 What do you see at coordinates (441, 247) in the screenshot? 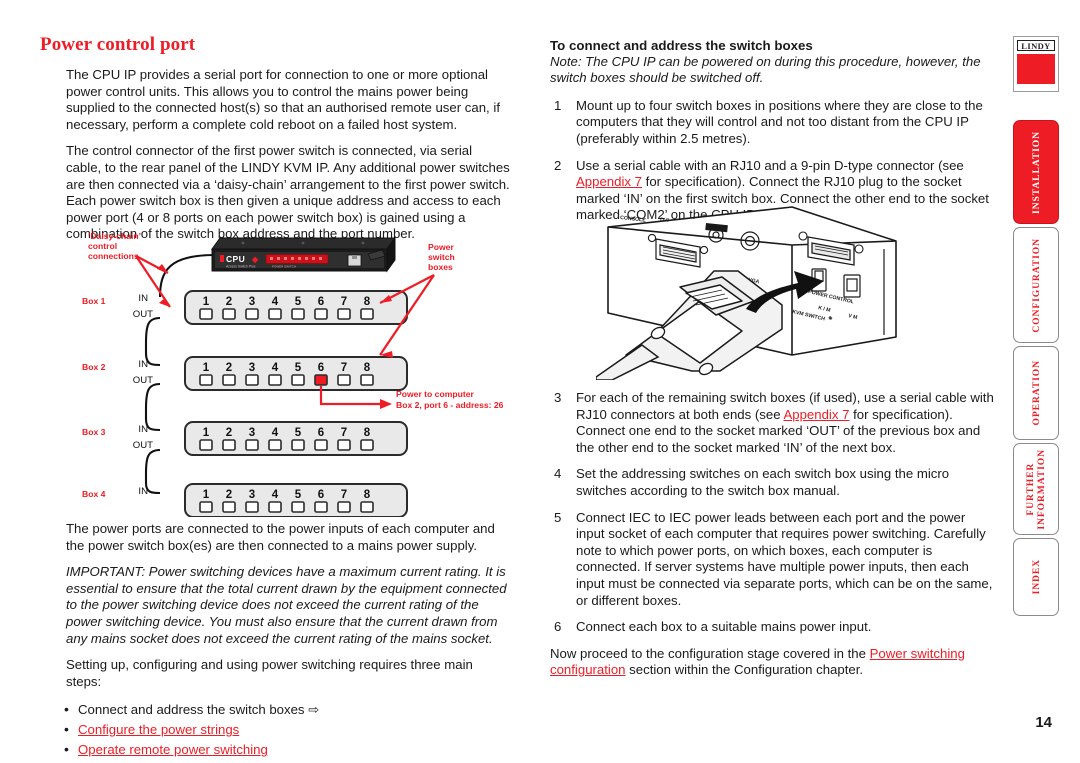
I see `callout-power-switch-boxes: Power` at bounding box center [441, 247].